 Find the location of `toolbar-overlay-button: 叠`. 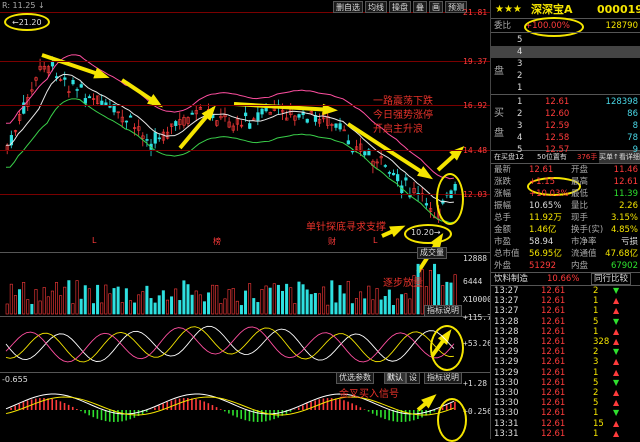

toolbar-overlay-button: 叠 is located at coordinates (420, 7).